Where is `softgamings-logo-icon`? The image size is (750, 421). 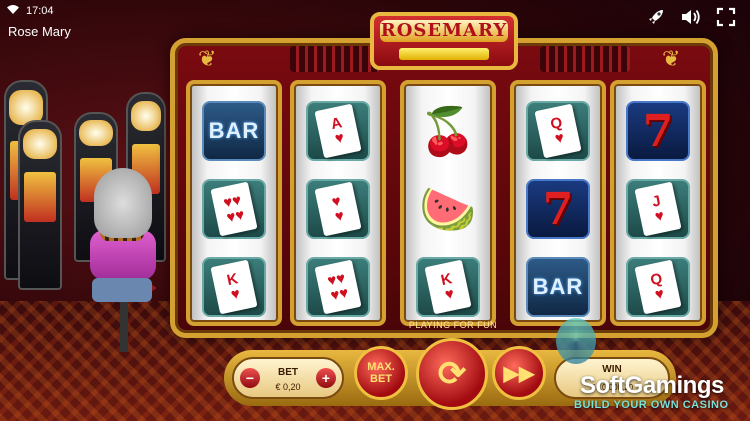
softgamings-logo-icon is located at coordinates (576, 341).